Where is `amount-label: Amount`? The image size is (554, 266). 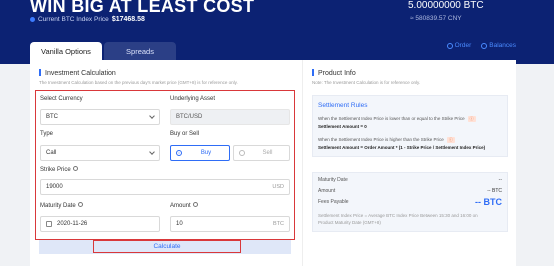 amount-label: Amount is located at coordinates (184, 205).